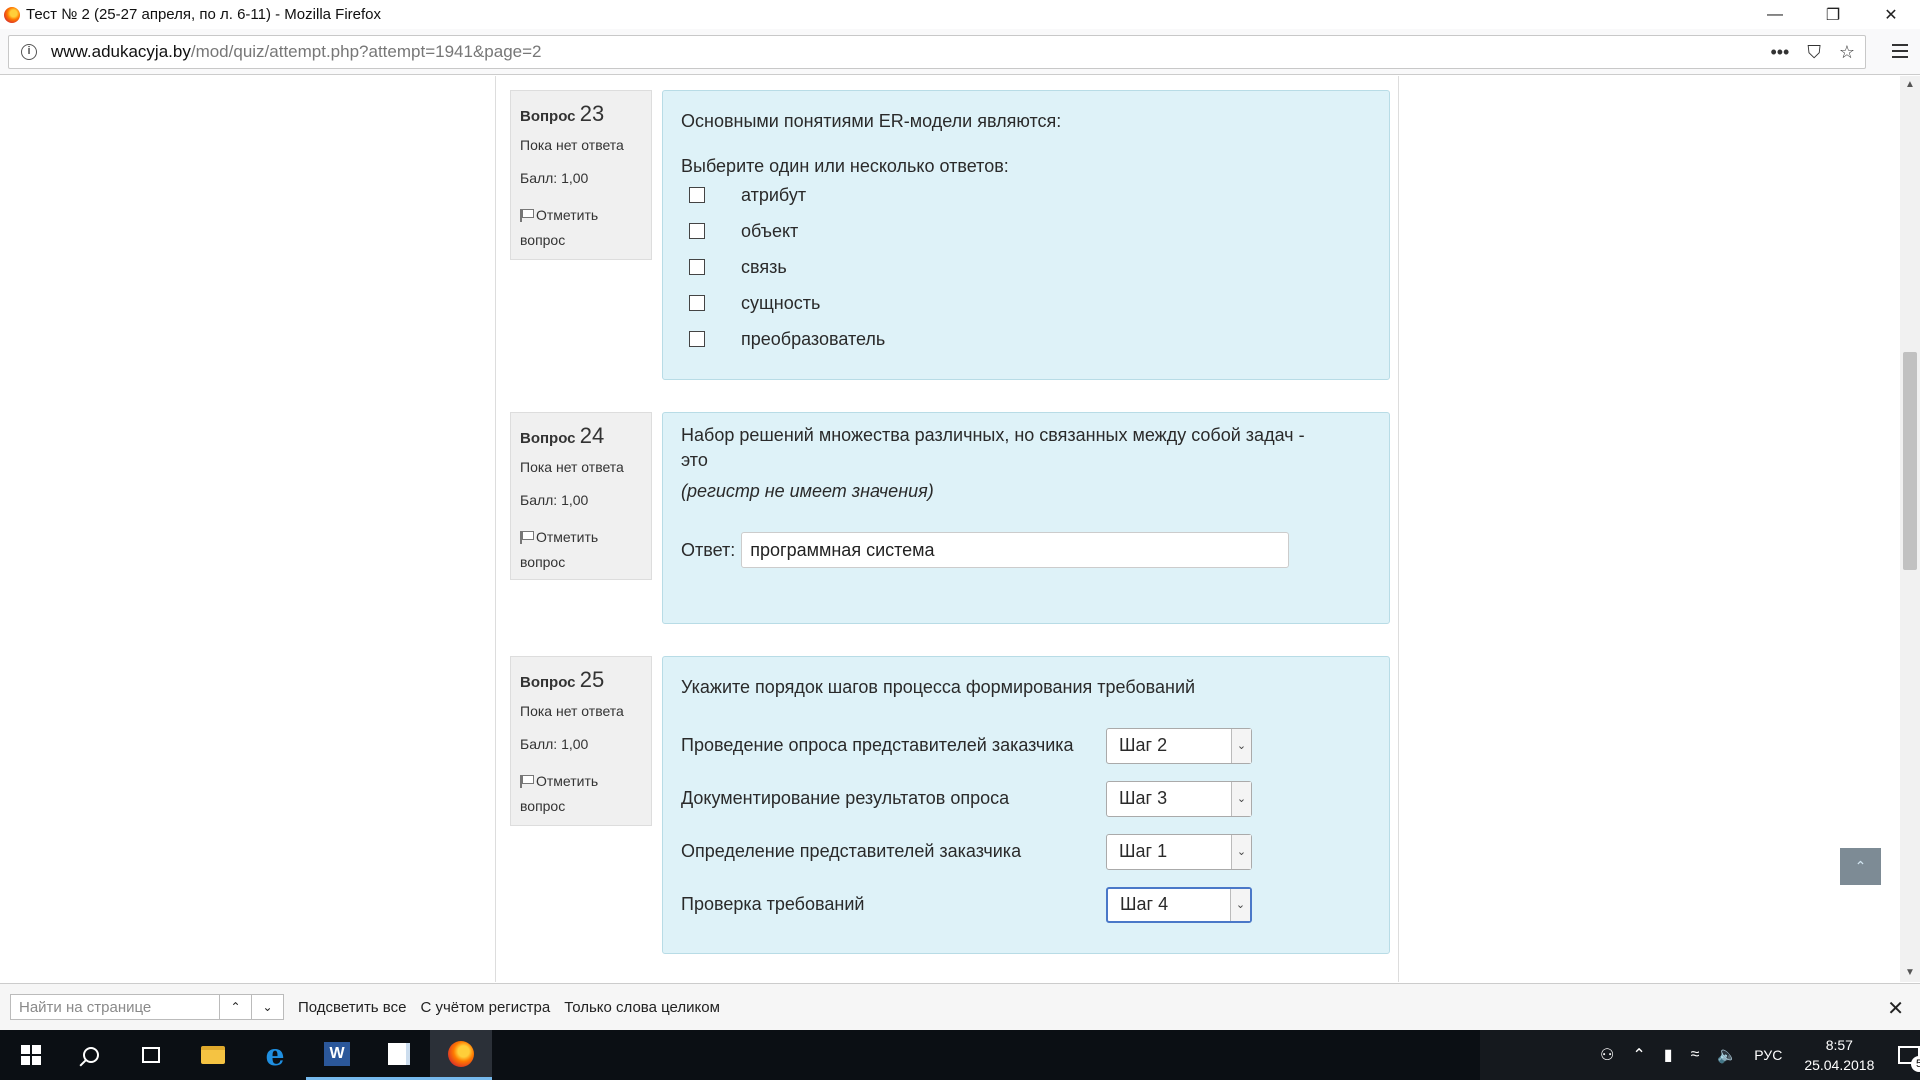 The height and width of the screenshot is (1080, 1920). I want to click on match-label: Документирование результатов опроса, so click(845, 798).